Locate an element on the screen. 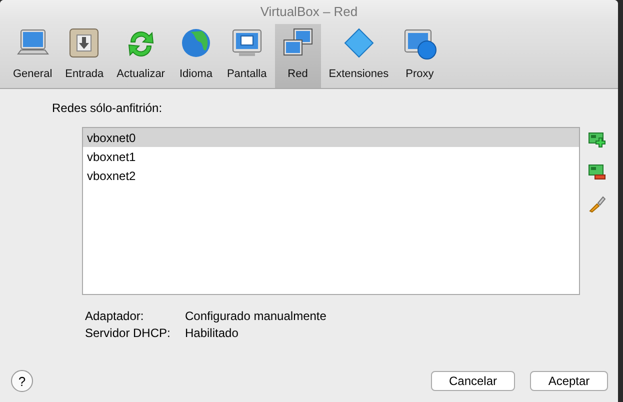 This screenshot has height=402, width=623. remove-network-icon is located at coordinates (597, 172).